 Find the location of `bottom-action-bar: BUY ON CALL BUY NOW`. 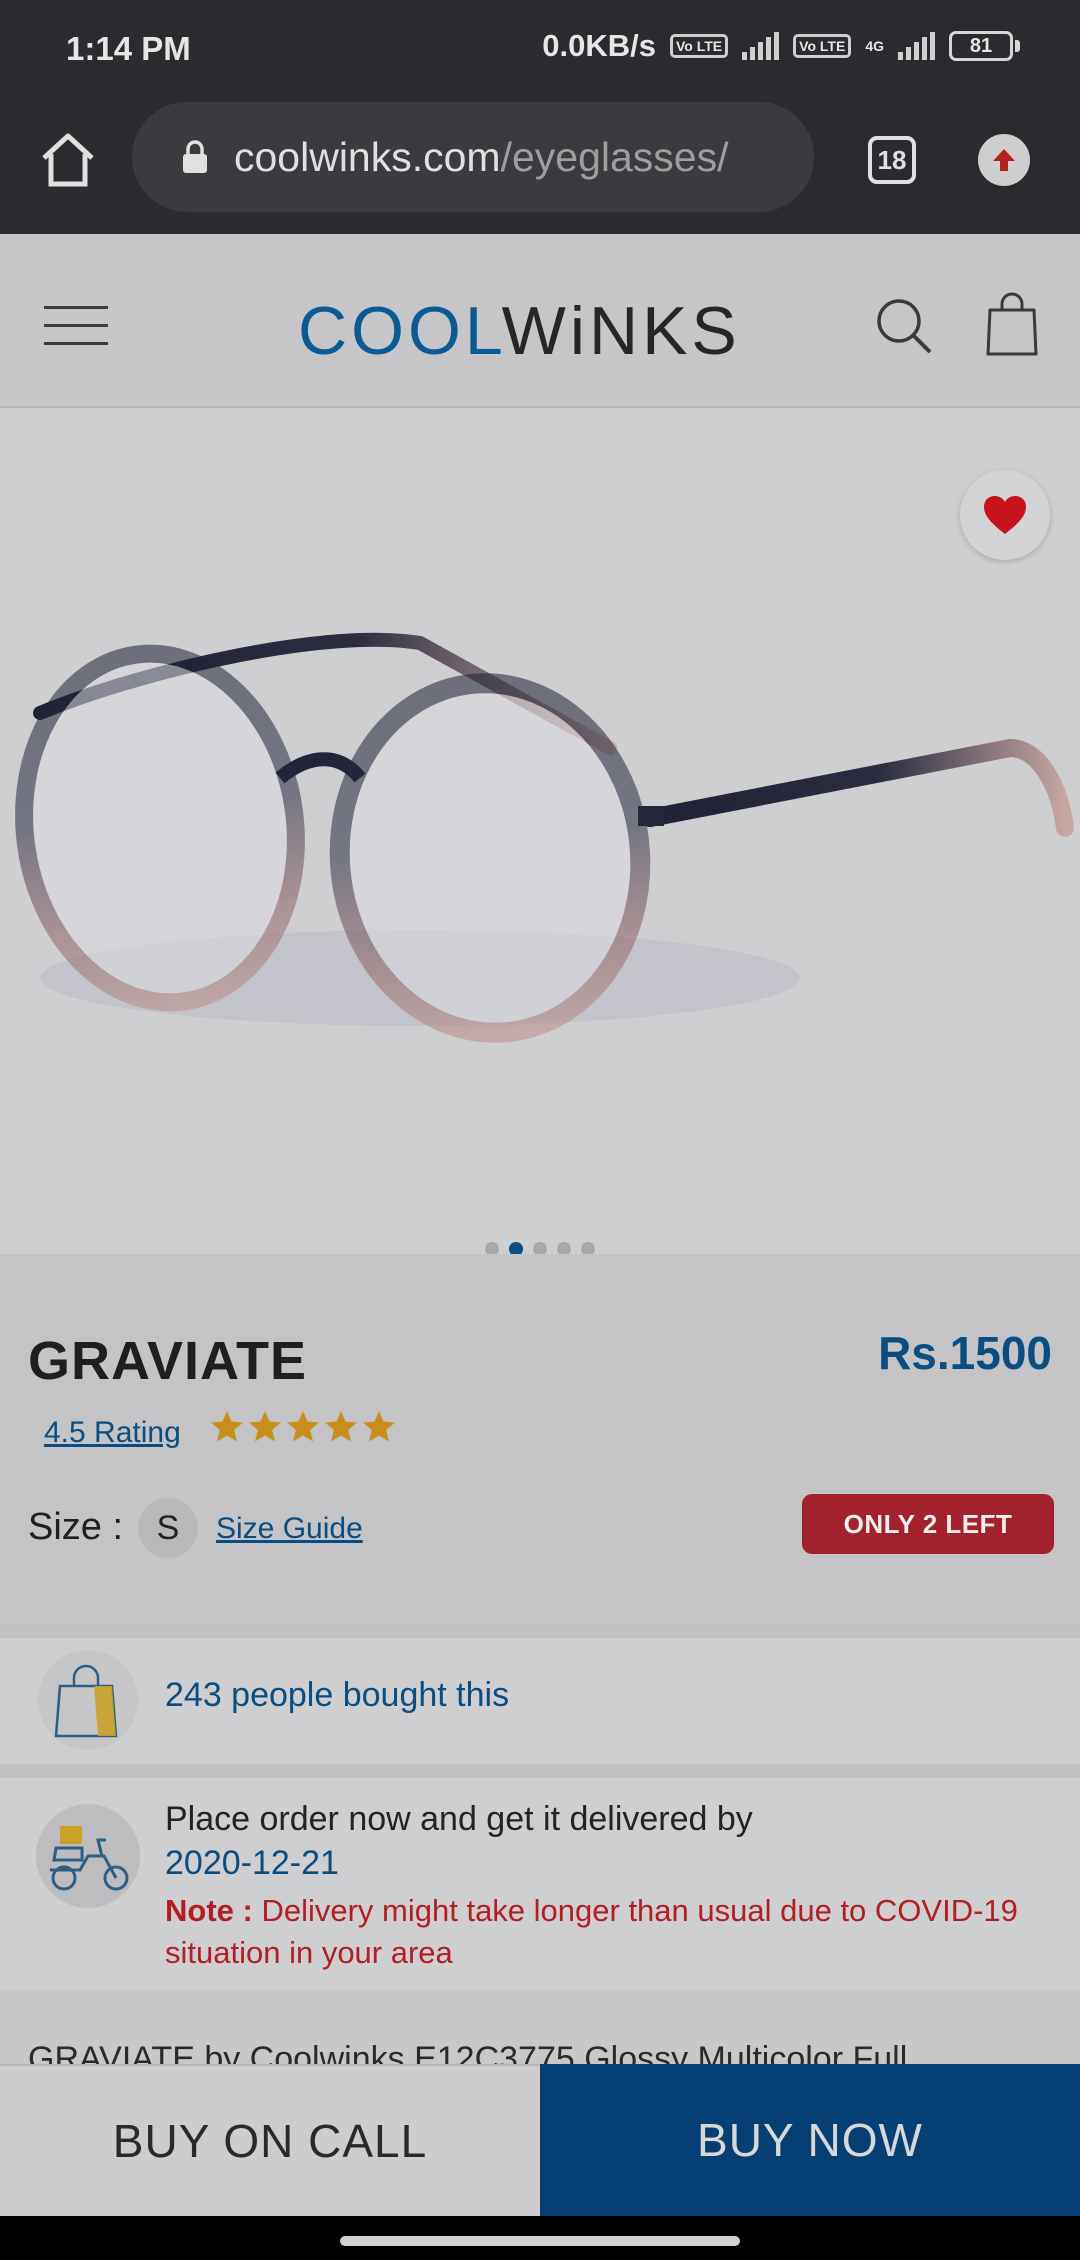

bottom-action-bar: BUY ON CALL BUY NOW is located at coordinates (540, 2140).